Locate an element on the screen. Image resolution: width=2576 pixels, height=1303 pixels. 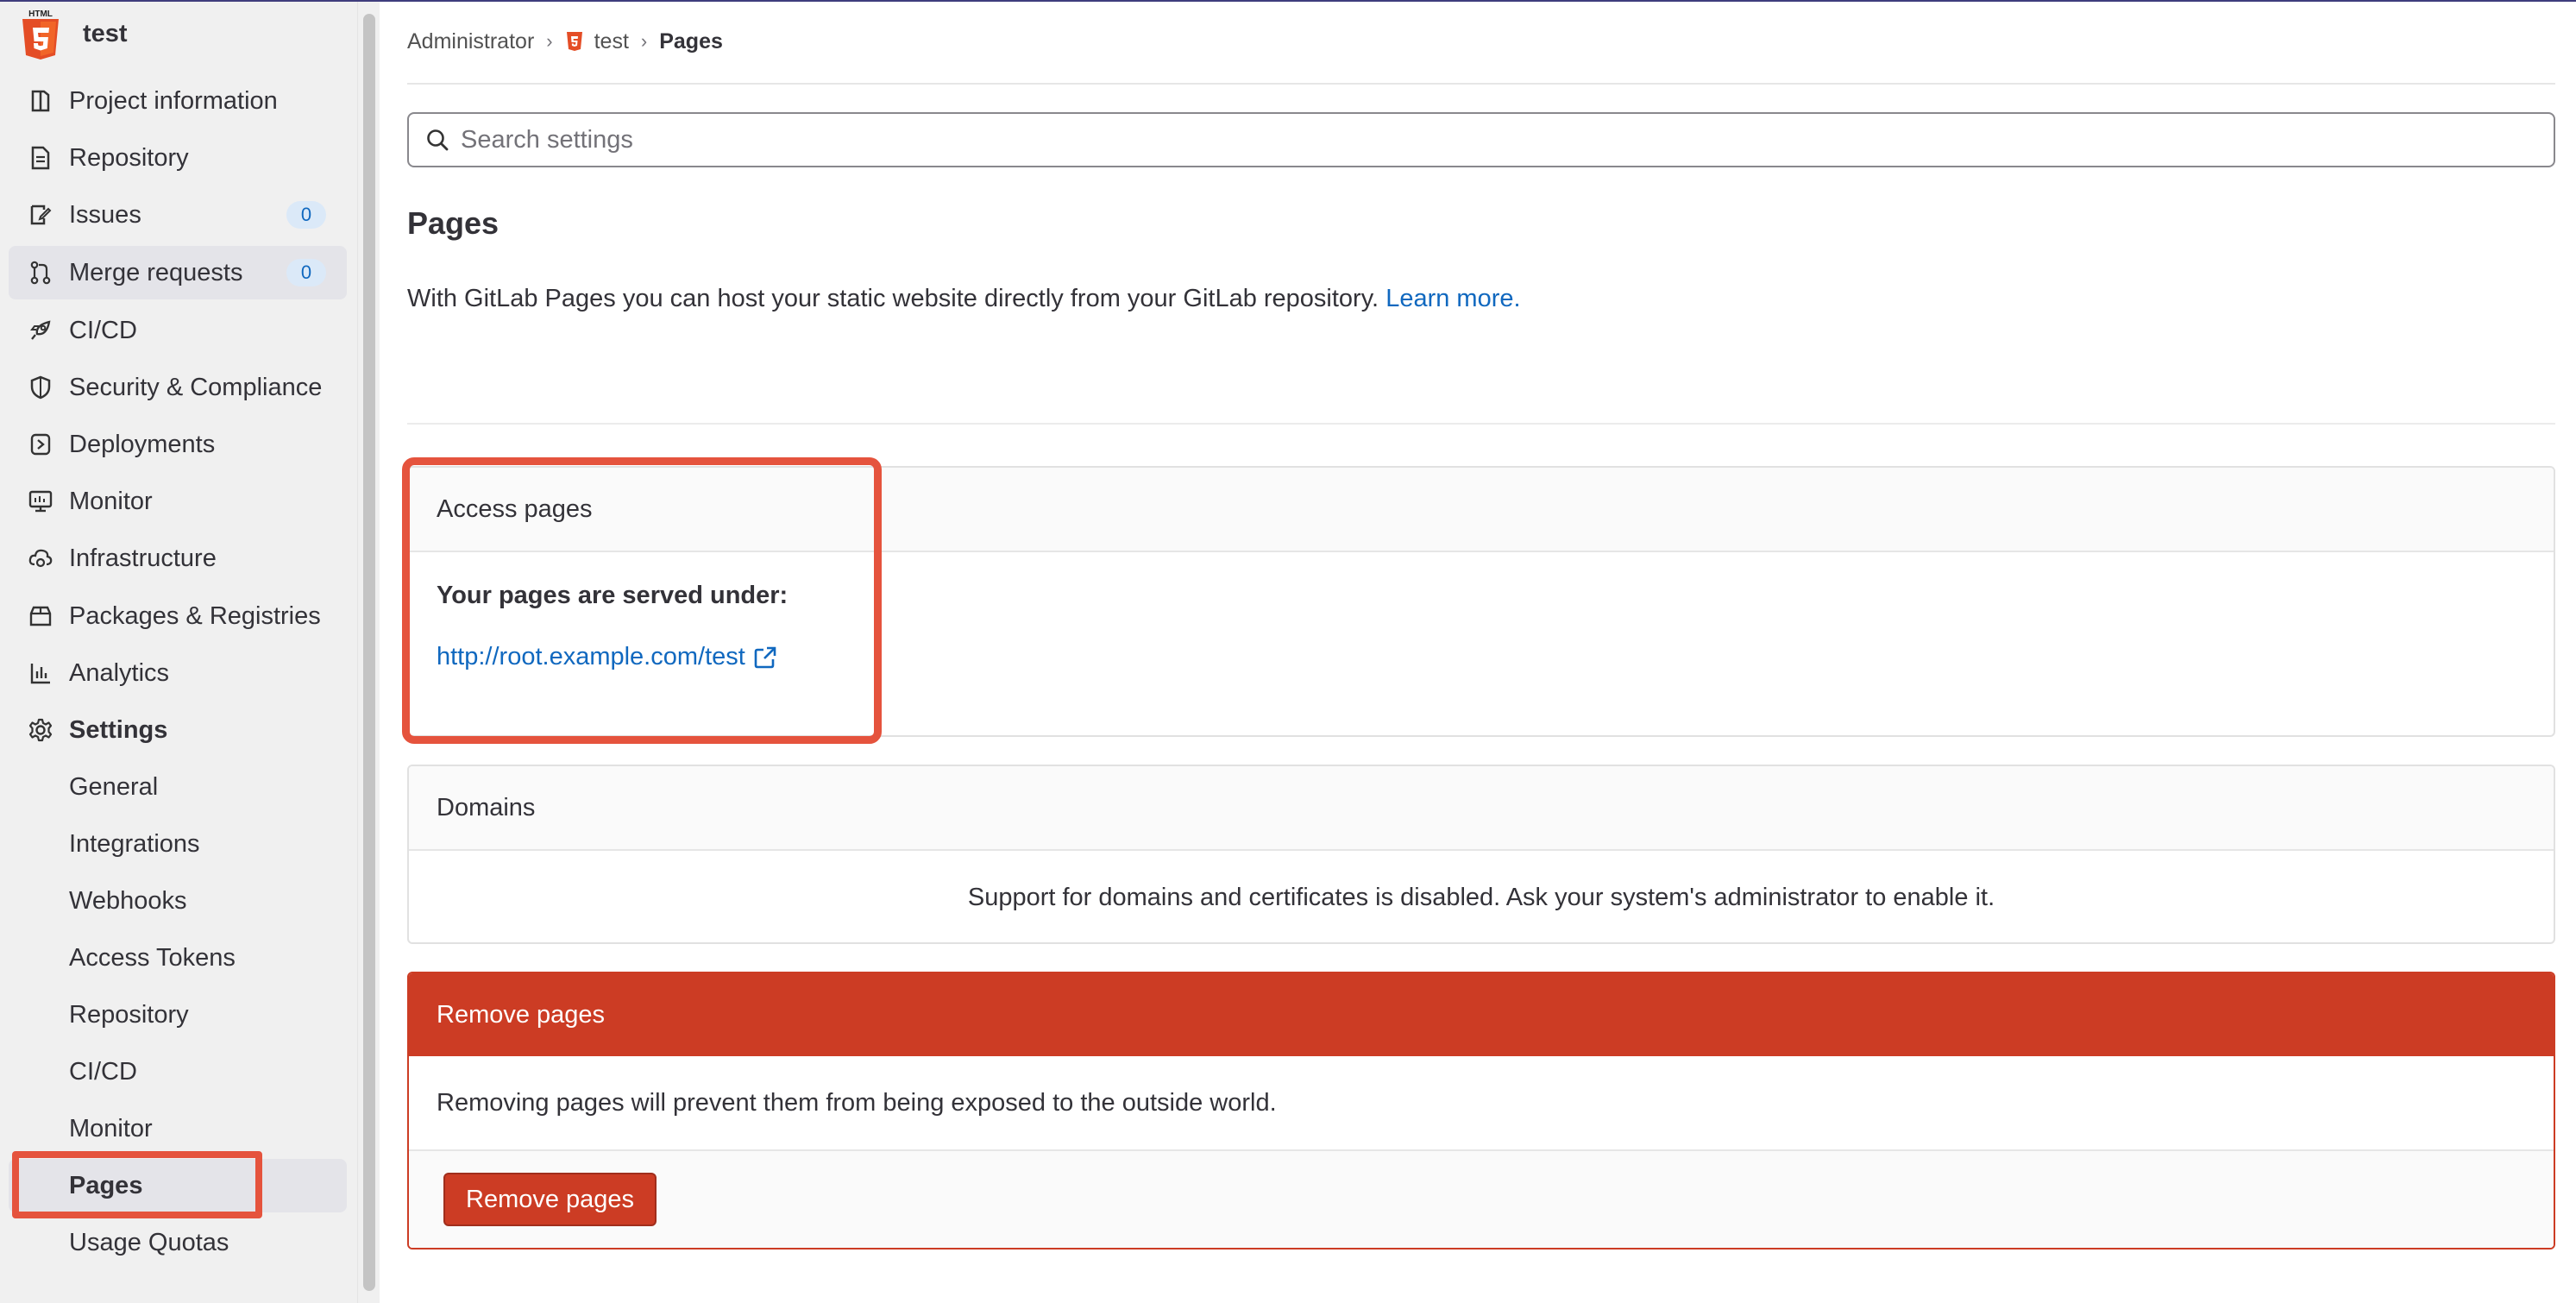
sidebar-subitem-webhooks: Webhooks is located at coordinates (178, 901).